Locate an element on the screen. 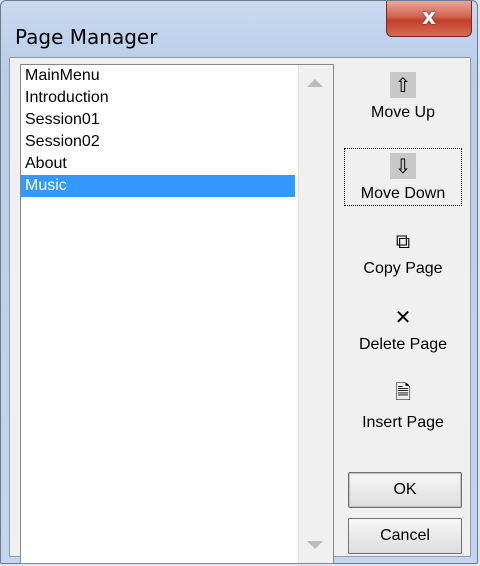 Image resolution: width=480 pixels, height=566 pixels. arrow-down-icon: ⇩ is located at coordinates (403, 166).